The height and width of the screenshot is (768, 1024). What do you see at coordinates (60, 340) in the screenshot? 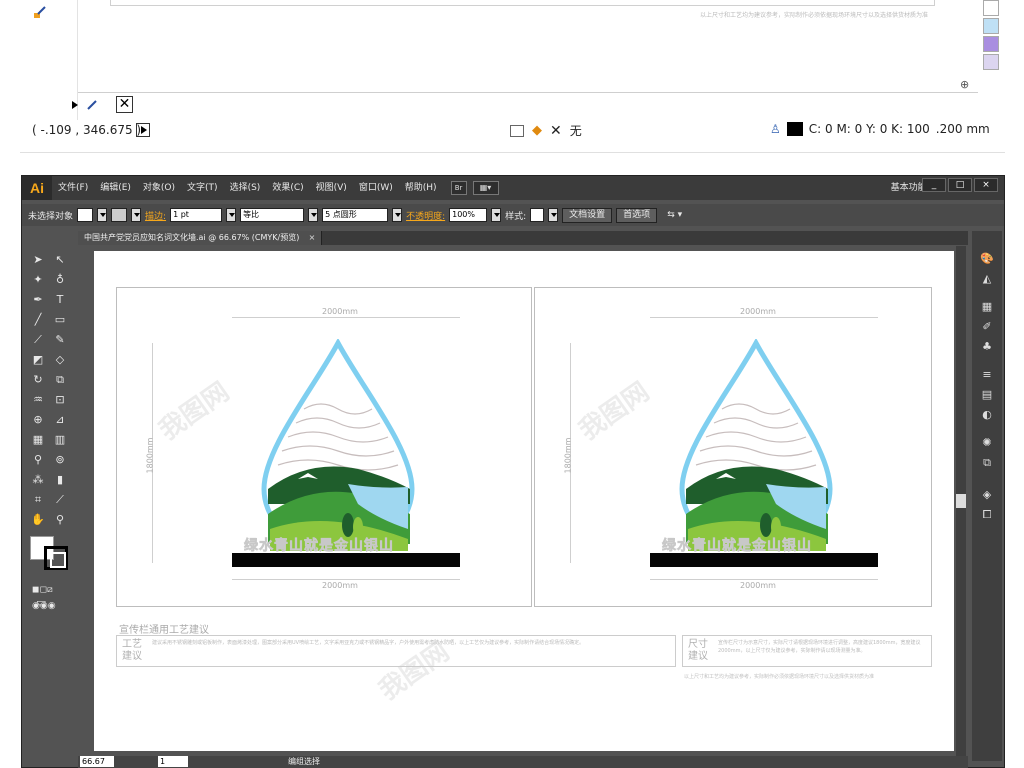
I see `pencil-icon: ✎` at bounding box center [60, 340].